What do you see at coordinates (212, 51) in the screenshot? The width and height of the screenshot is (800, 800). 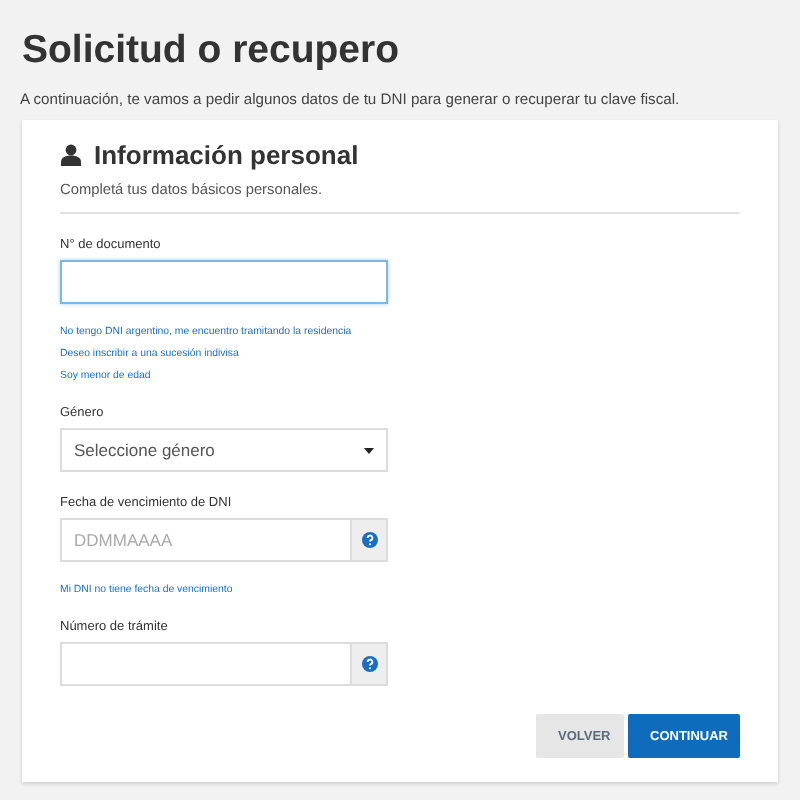 I see `page-title: Solicitud o recupero` at bounding box center [212, 51].